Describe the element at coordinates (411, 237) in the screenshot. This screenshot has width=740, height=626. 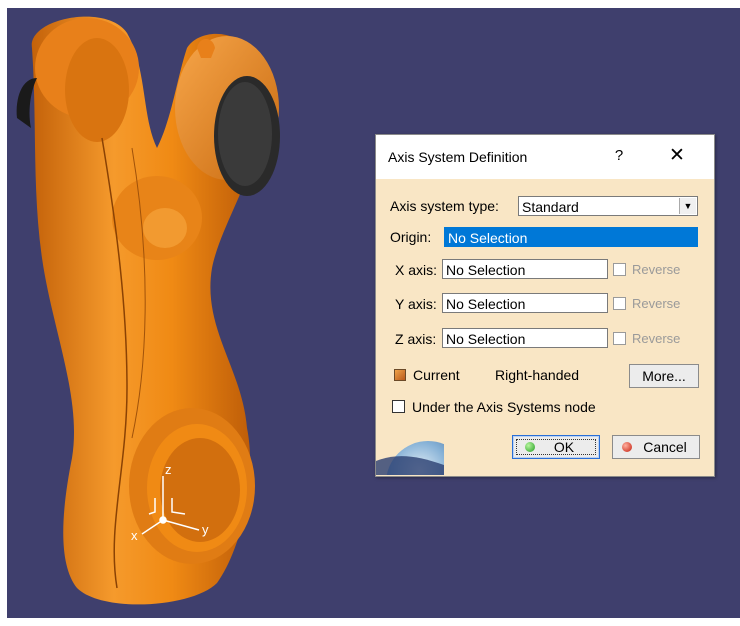
I see `origin-label: Origin:` at that location.